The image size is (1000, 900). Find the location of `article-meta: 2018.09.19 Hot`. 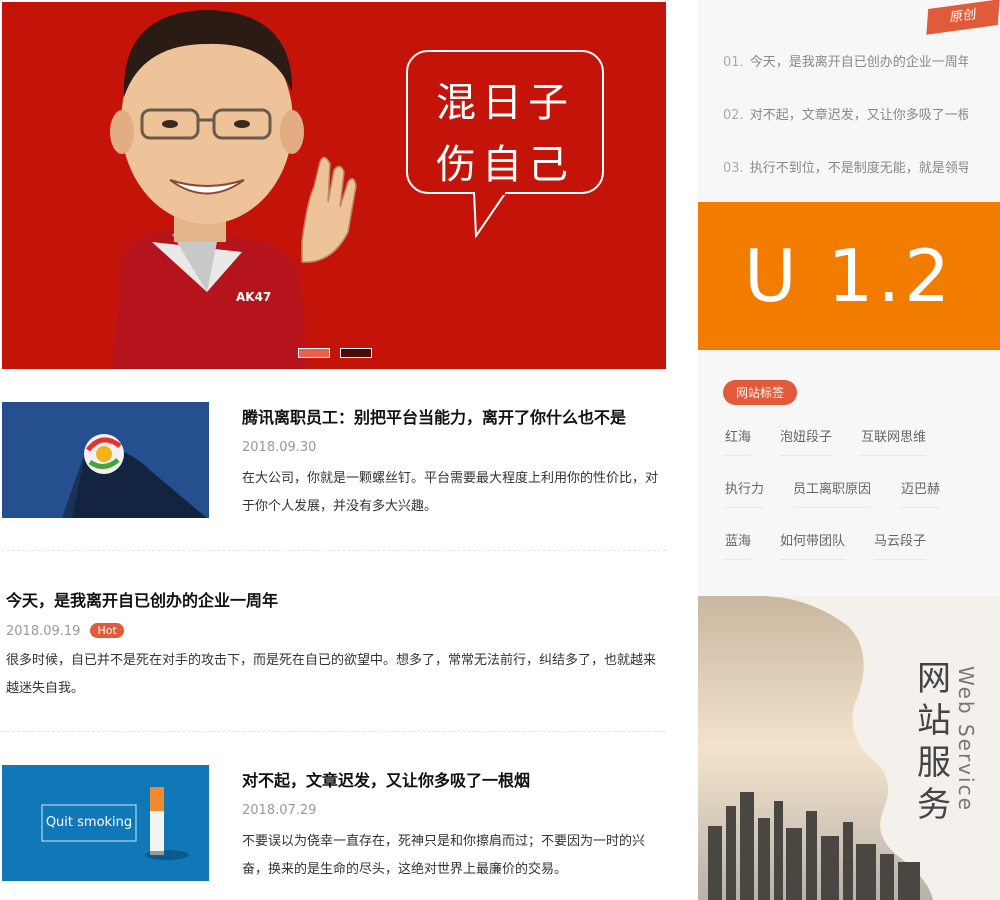

article-meta: 2018.09.19 Hot is located at coordinates (65, 631).